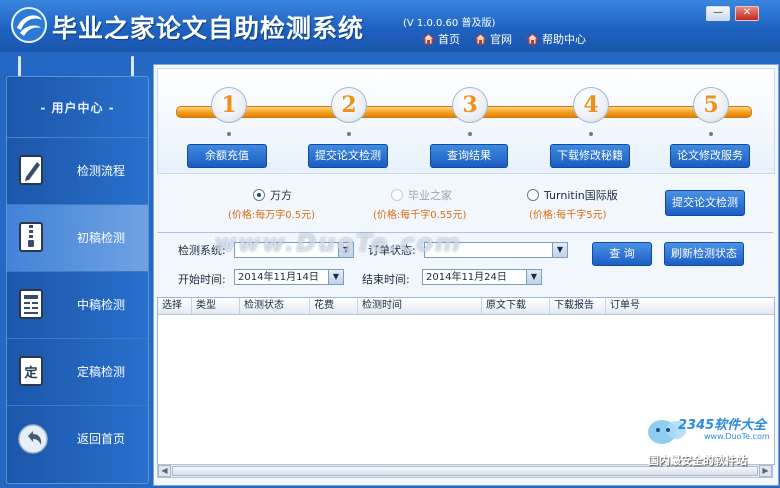  Describe the element at coordinates (386, 279) in the screenshot. I see `end-time-label: 结束时间:` at that location.